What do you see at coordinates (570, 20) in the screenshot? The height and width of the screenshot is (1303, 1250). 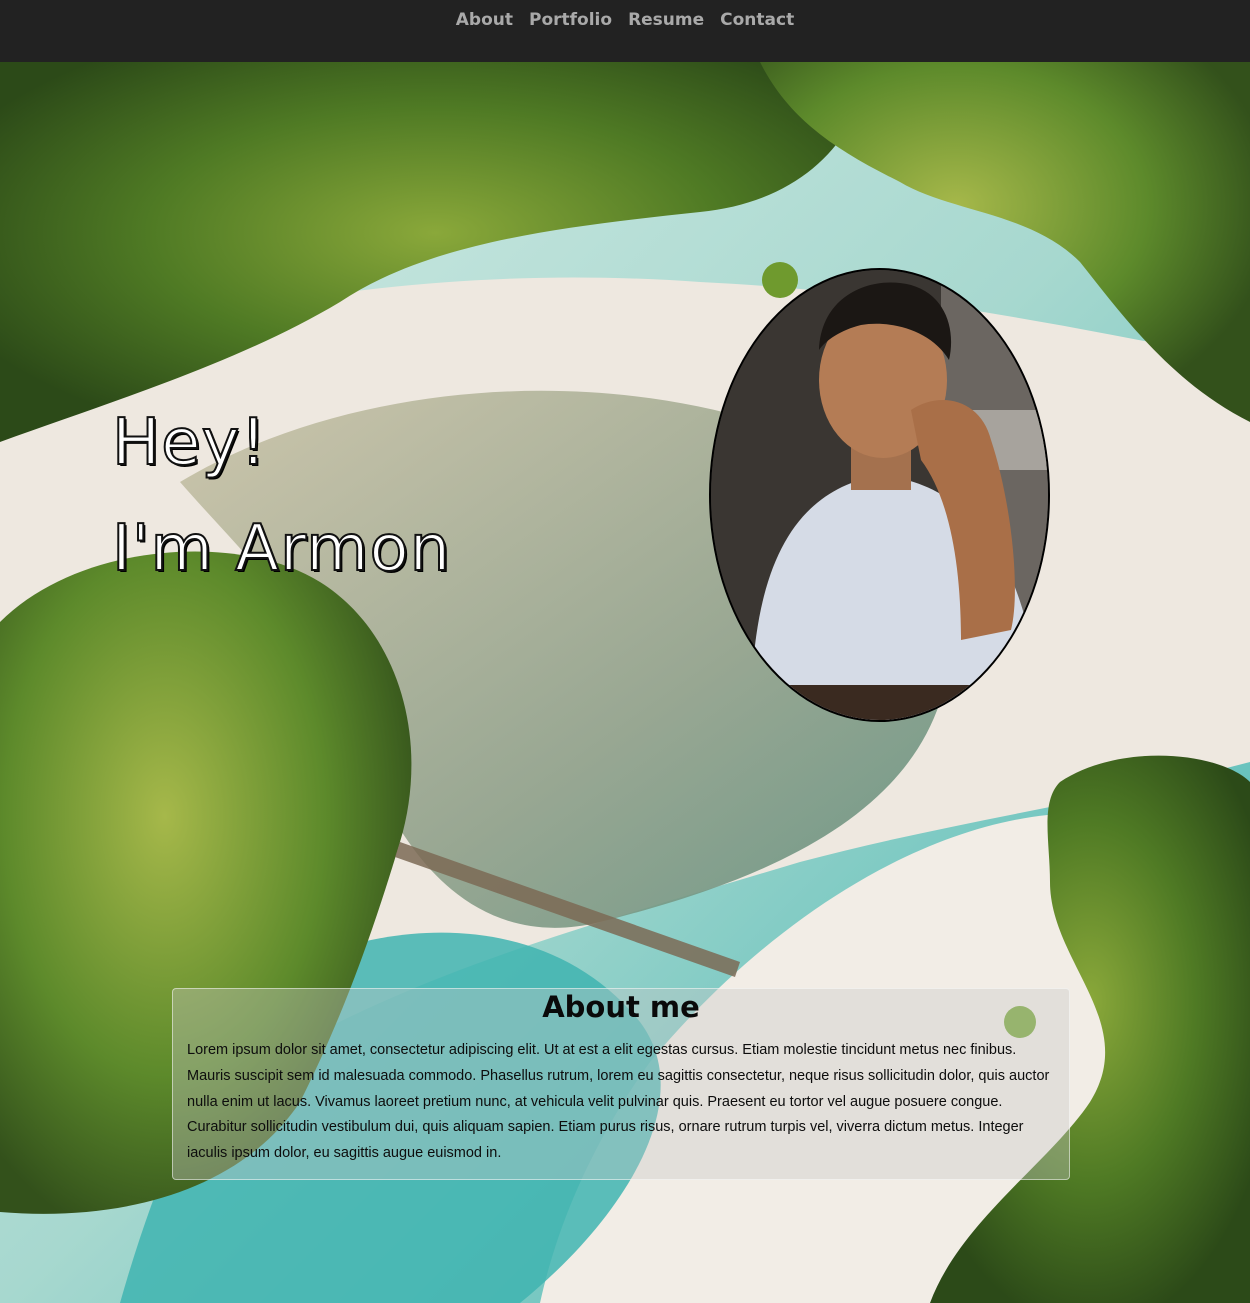 I see `nav-link-portfolio: Portfolio` at bounding box center [570, 20].